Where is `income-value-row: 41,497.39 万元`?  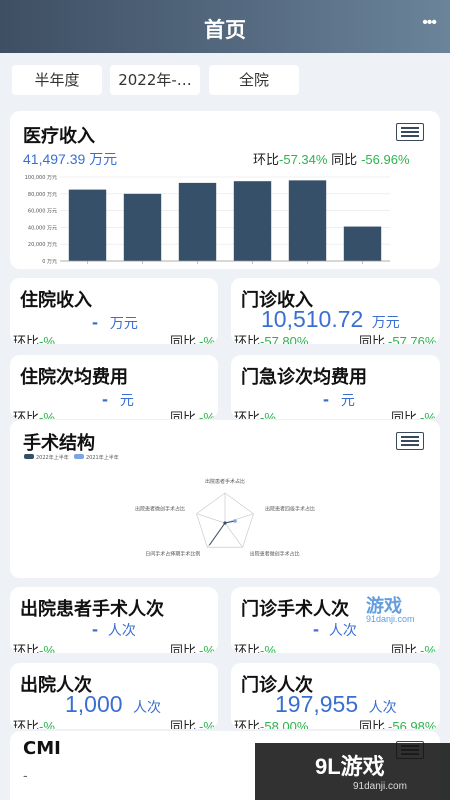
income-value-row: 41,497.39 万元 is located at coordinates (70, 159).